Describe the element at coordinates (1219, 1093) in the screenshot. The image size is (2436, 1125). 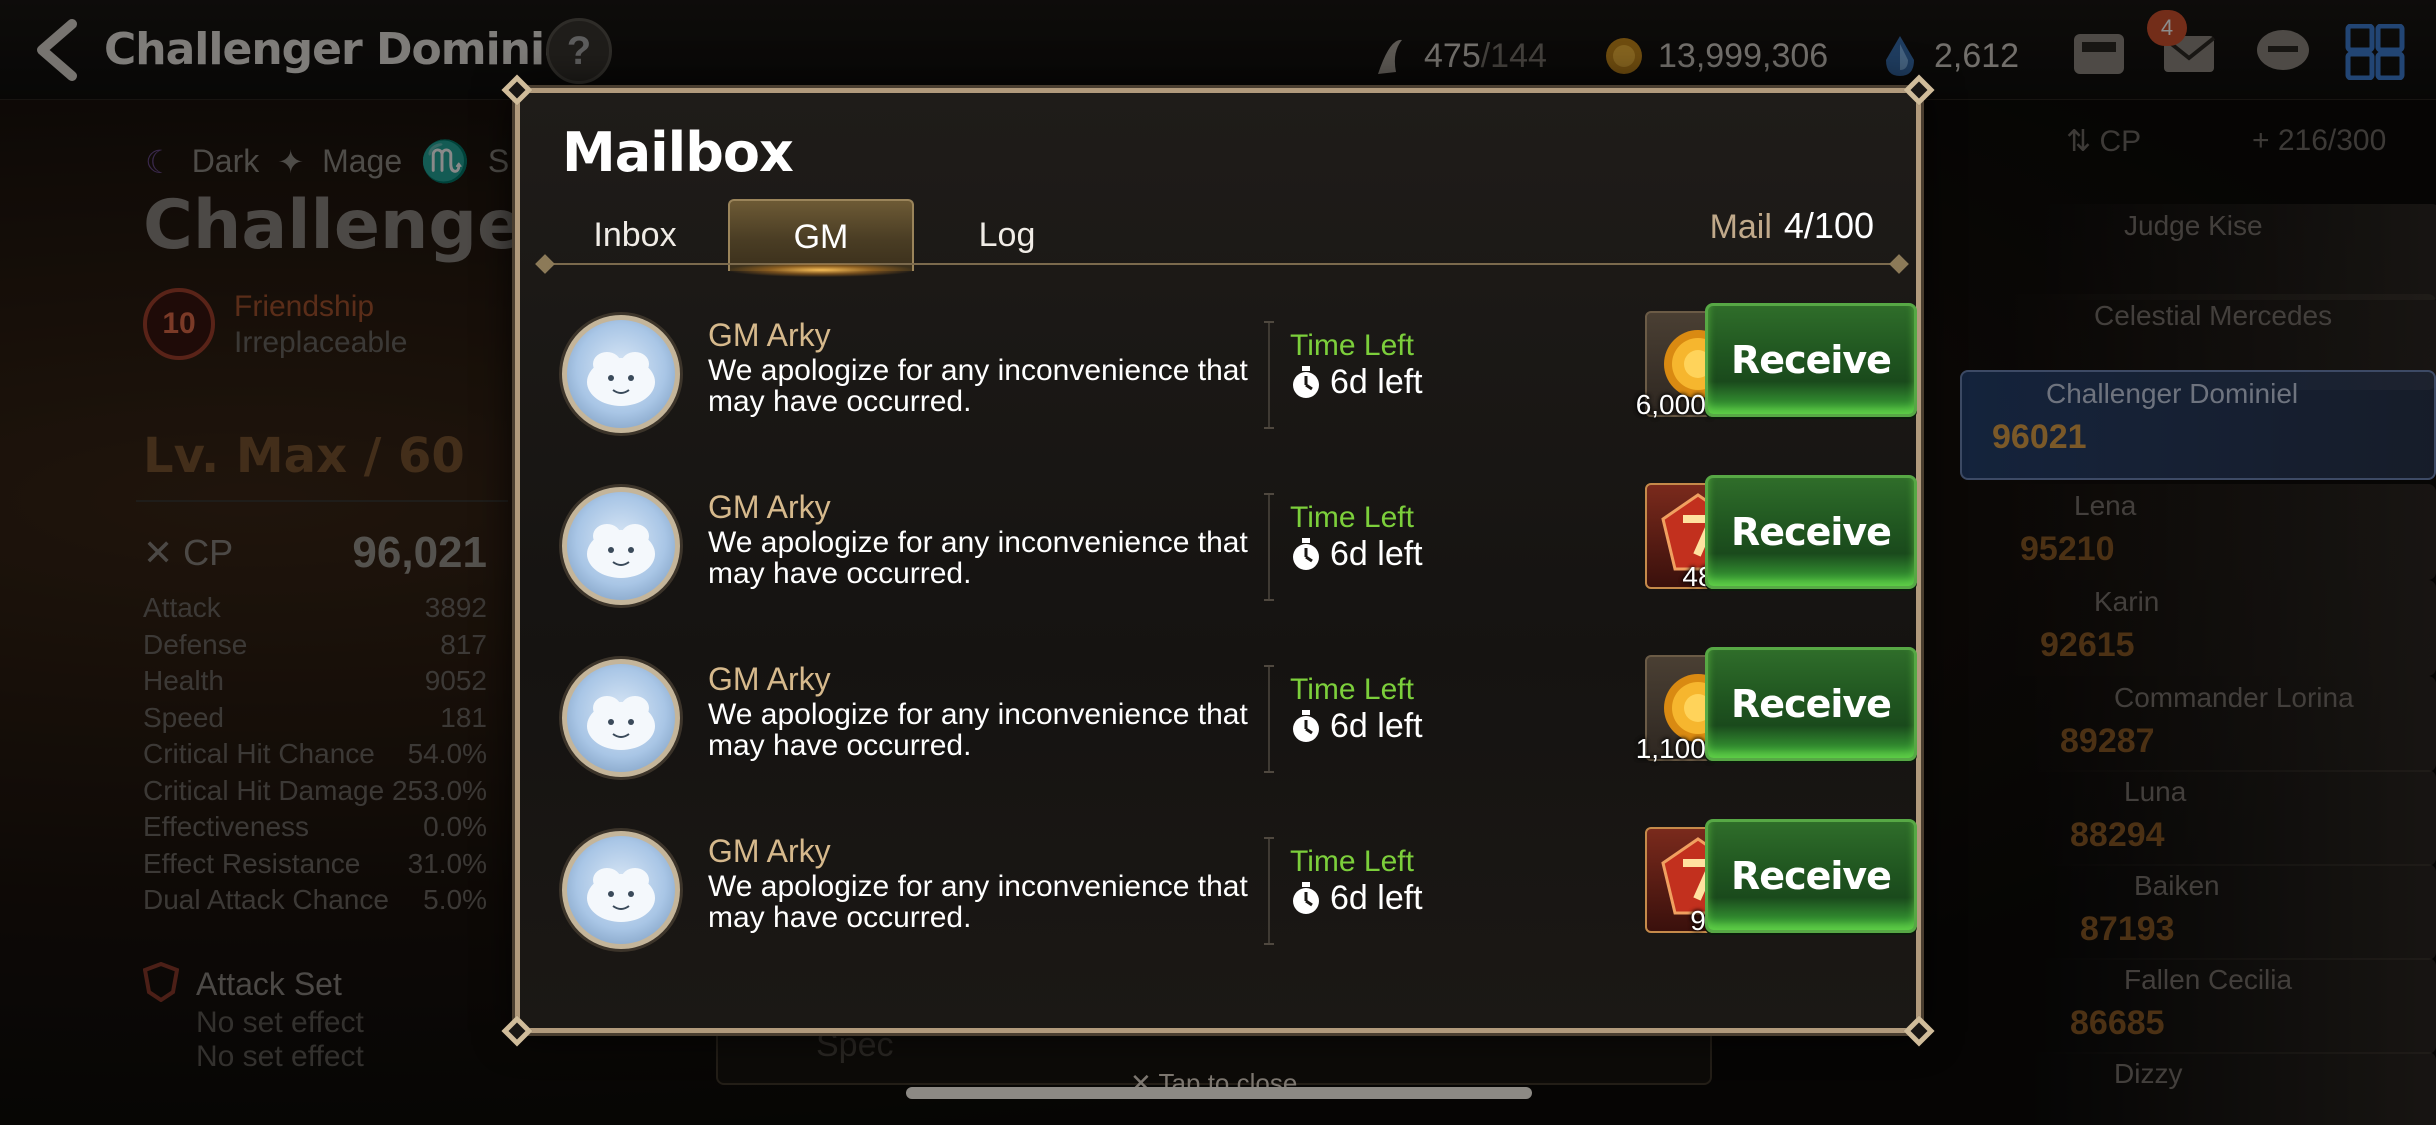
I see `home-indicator` at that location.